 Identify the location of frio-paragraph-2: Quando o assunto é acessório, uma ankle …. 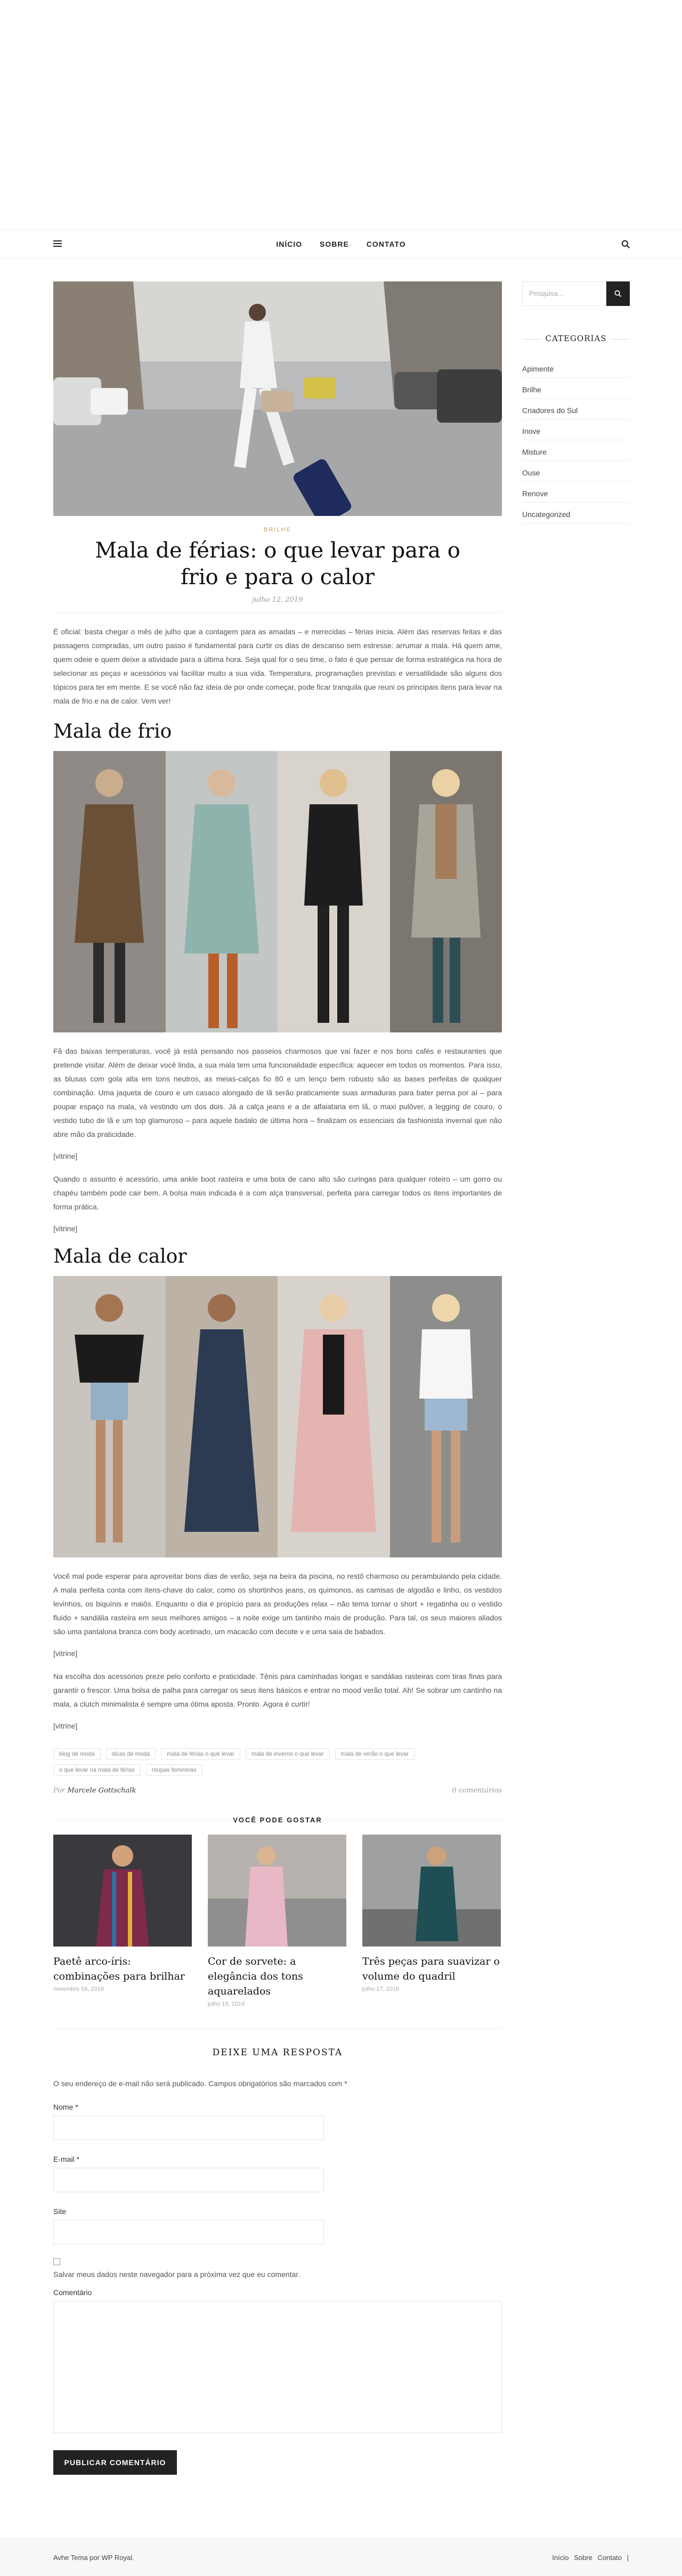
(278, 1193).